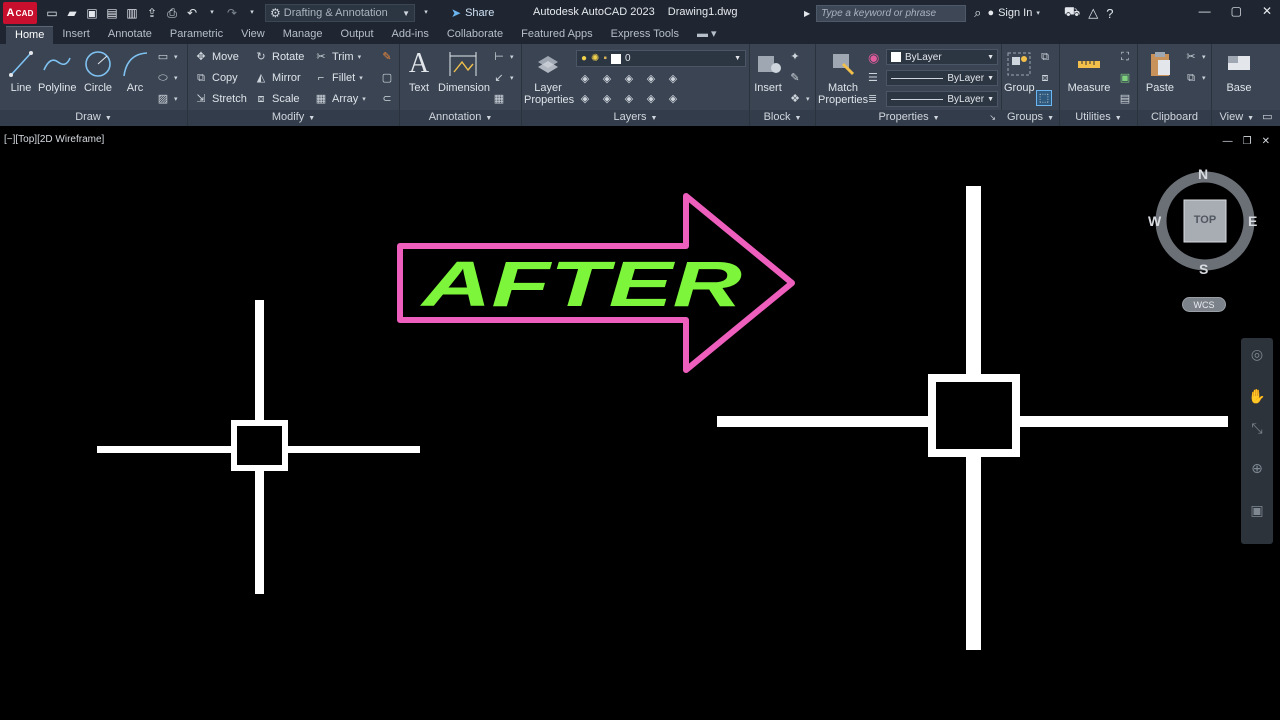 This screenshot has height=720, width=1280. Describe the element at coordinates (807, 13) in the screenshot. I see `expand-search-icon: ▶` at that location.